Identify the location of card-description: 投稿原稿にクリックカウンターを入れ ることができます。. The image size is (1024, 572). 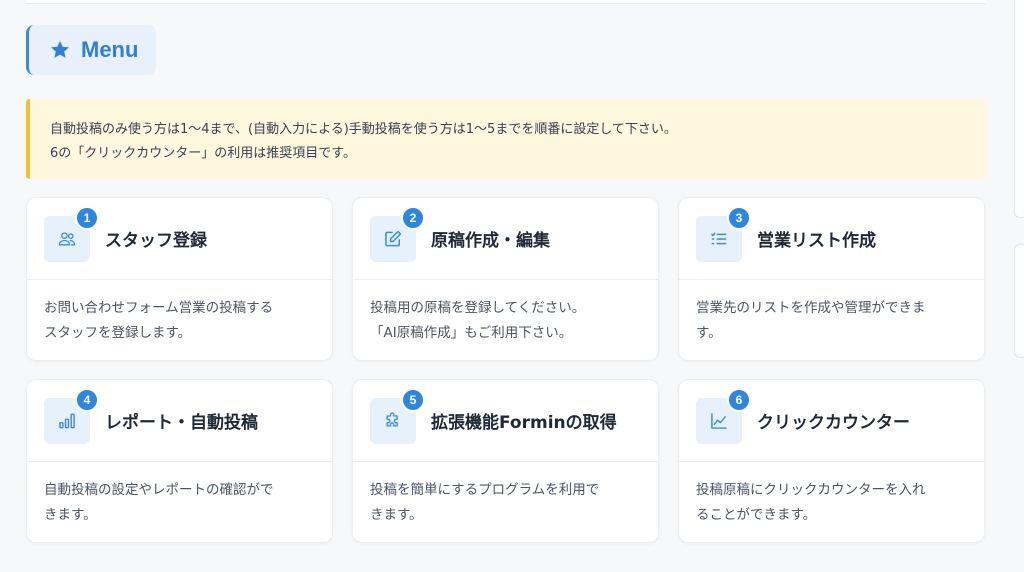
(831, 495).